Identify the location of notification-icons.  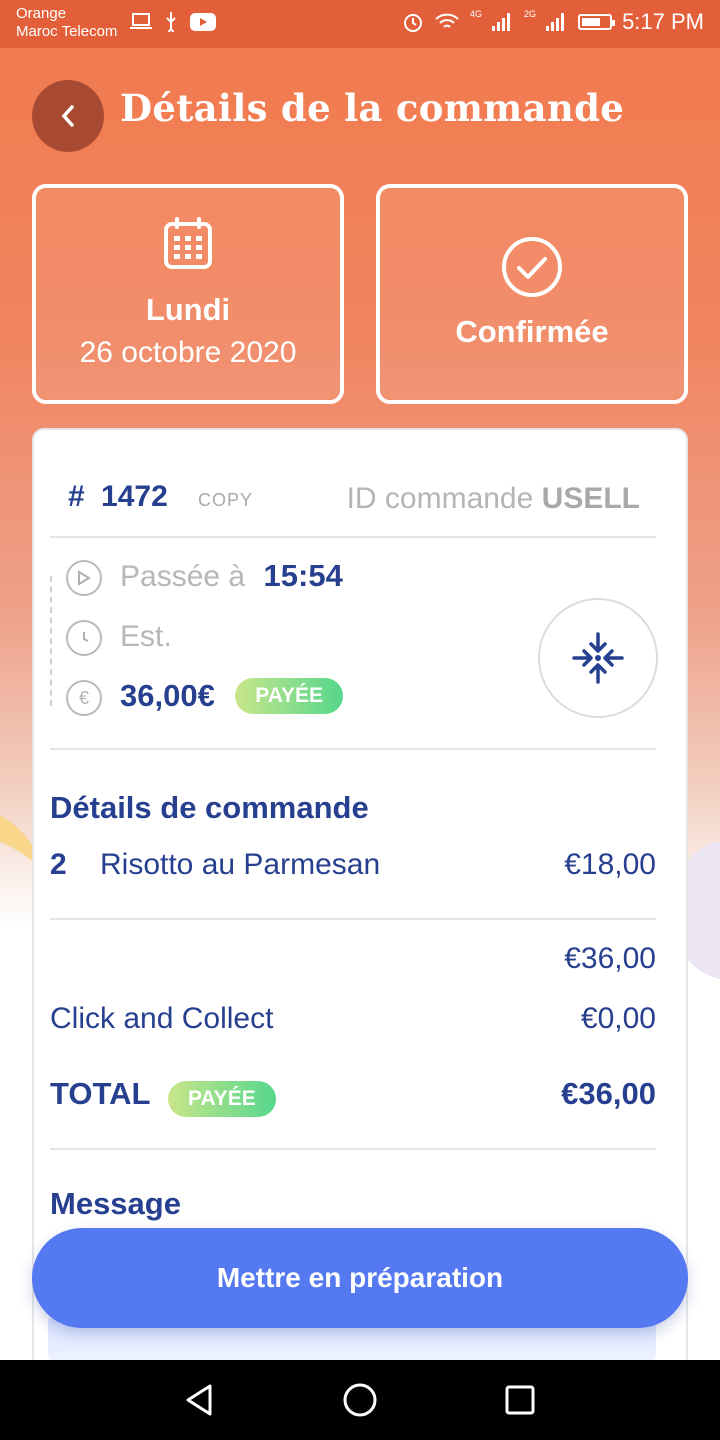
(173, 22).